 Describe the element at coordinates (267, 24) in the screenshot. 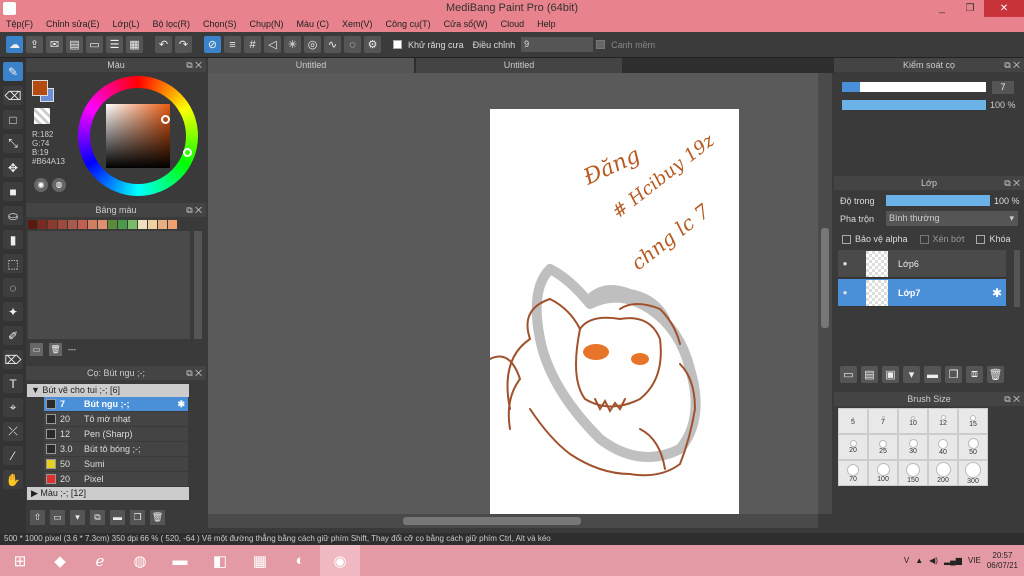

I see `menu-snap: Chụp(N)` at that location.